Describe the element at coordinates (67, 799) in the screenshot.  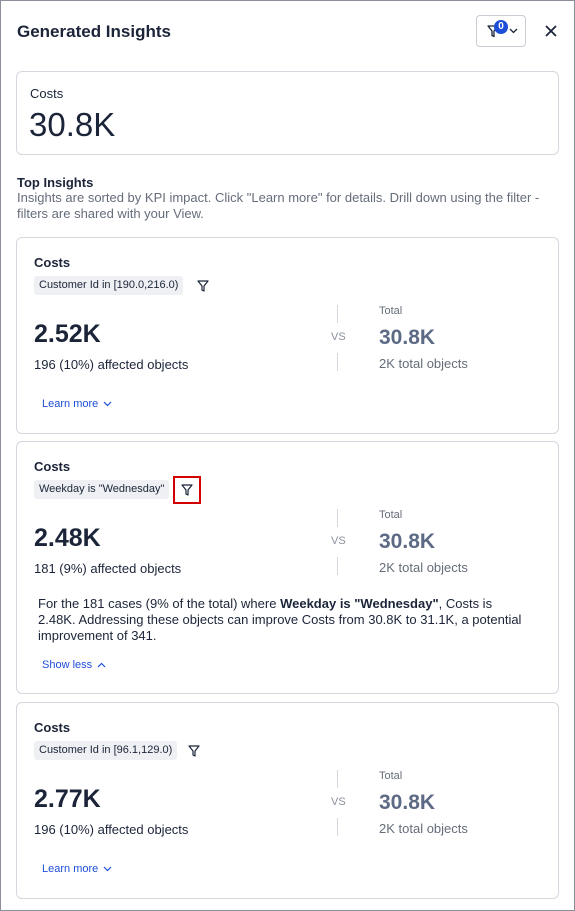
I see `insight-value: 2.77K` at that location.